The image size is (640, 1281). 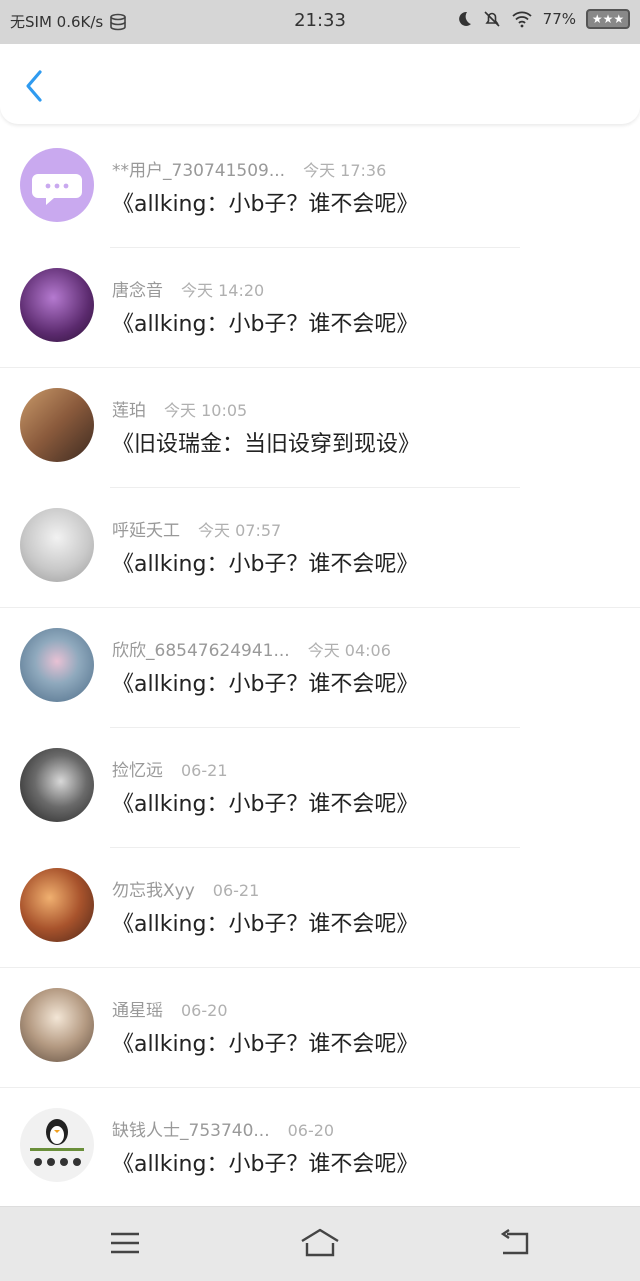 What do you see at coordinates (320, 428) in the screenshot?
I see `list-item: 莲珀 今天 10:05 《旧设瑞金：当旧设穿到现设》` at bounding box center [320, 428].